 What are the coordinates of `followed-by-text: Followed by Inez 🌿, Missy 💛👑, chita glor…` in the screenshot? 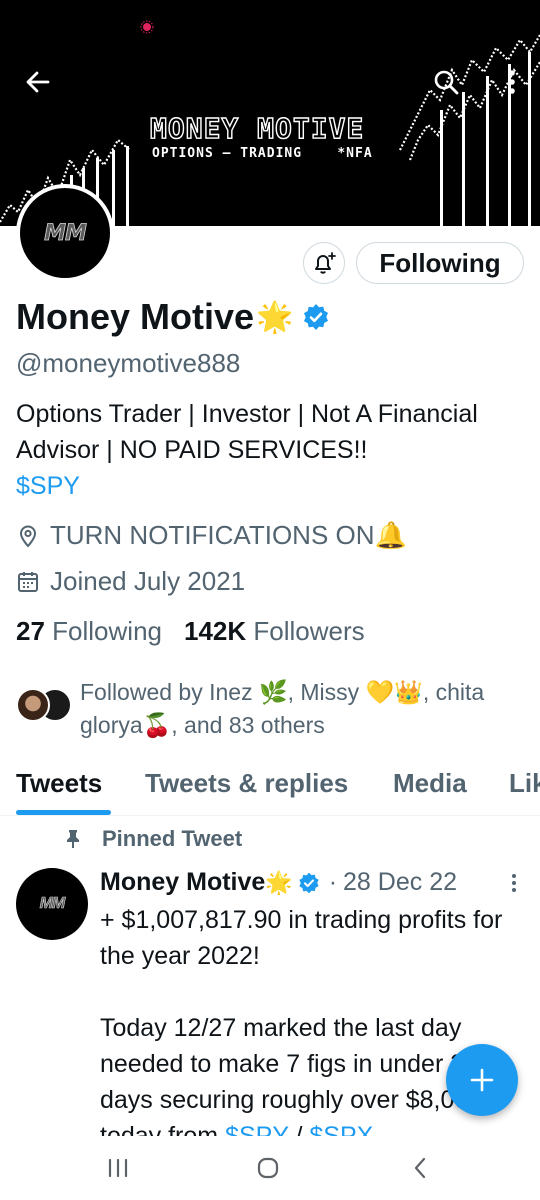 It's located at (282, 708).